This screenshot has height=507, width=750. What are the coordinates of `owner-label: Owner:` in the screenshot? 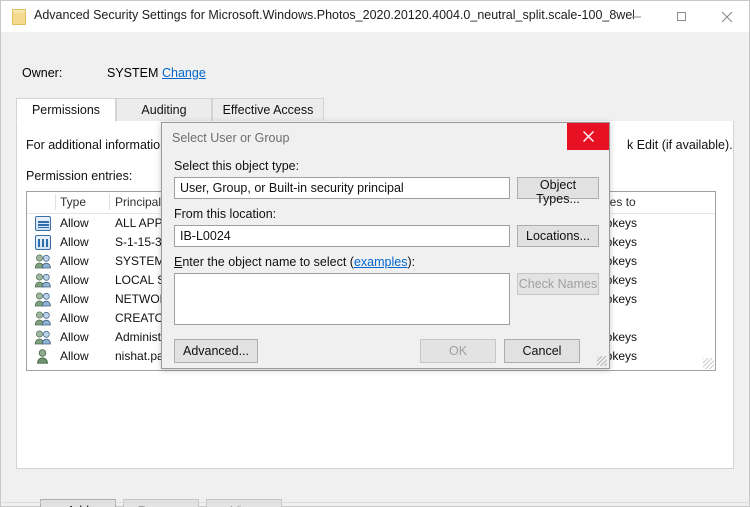 It's located at (42, 73).